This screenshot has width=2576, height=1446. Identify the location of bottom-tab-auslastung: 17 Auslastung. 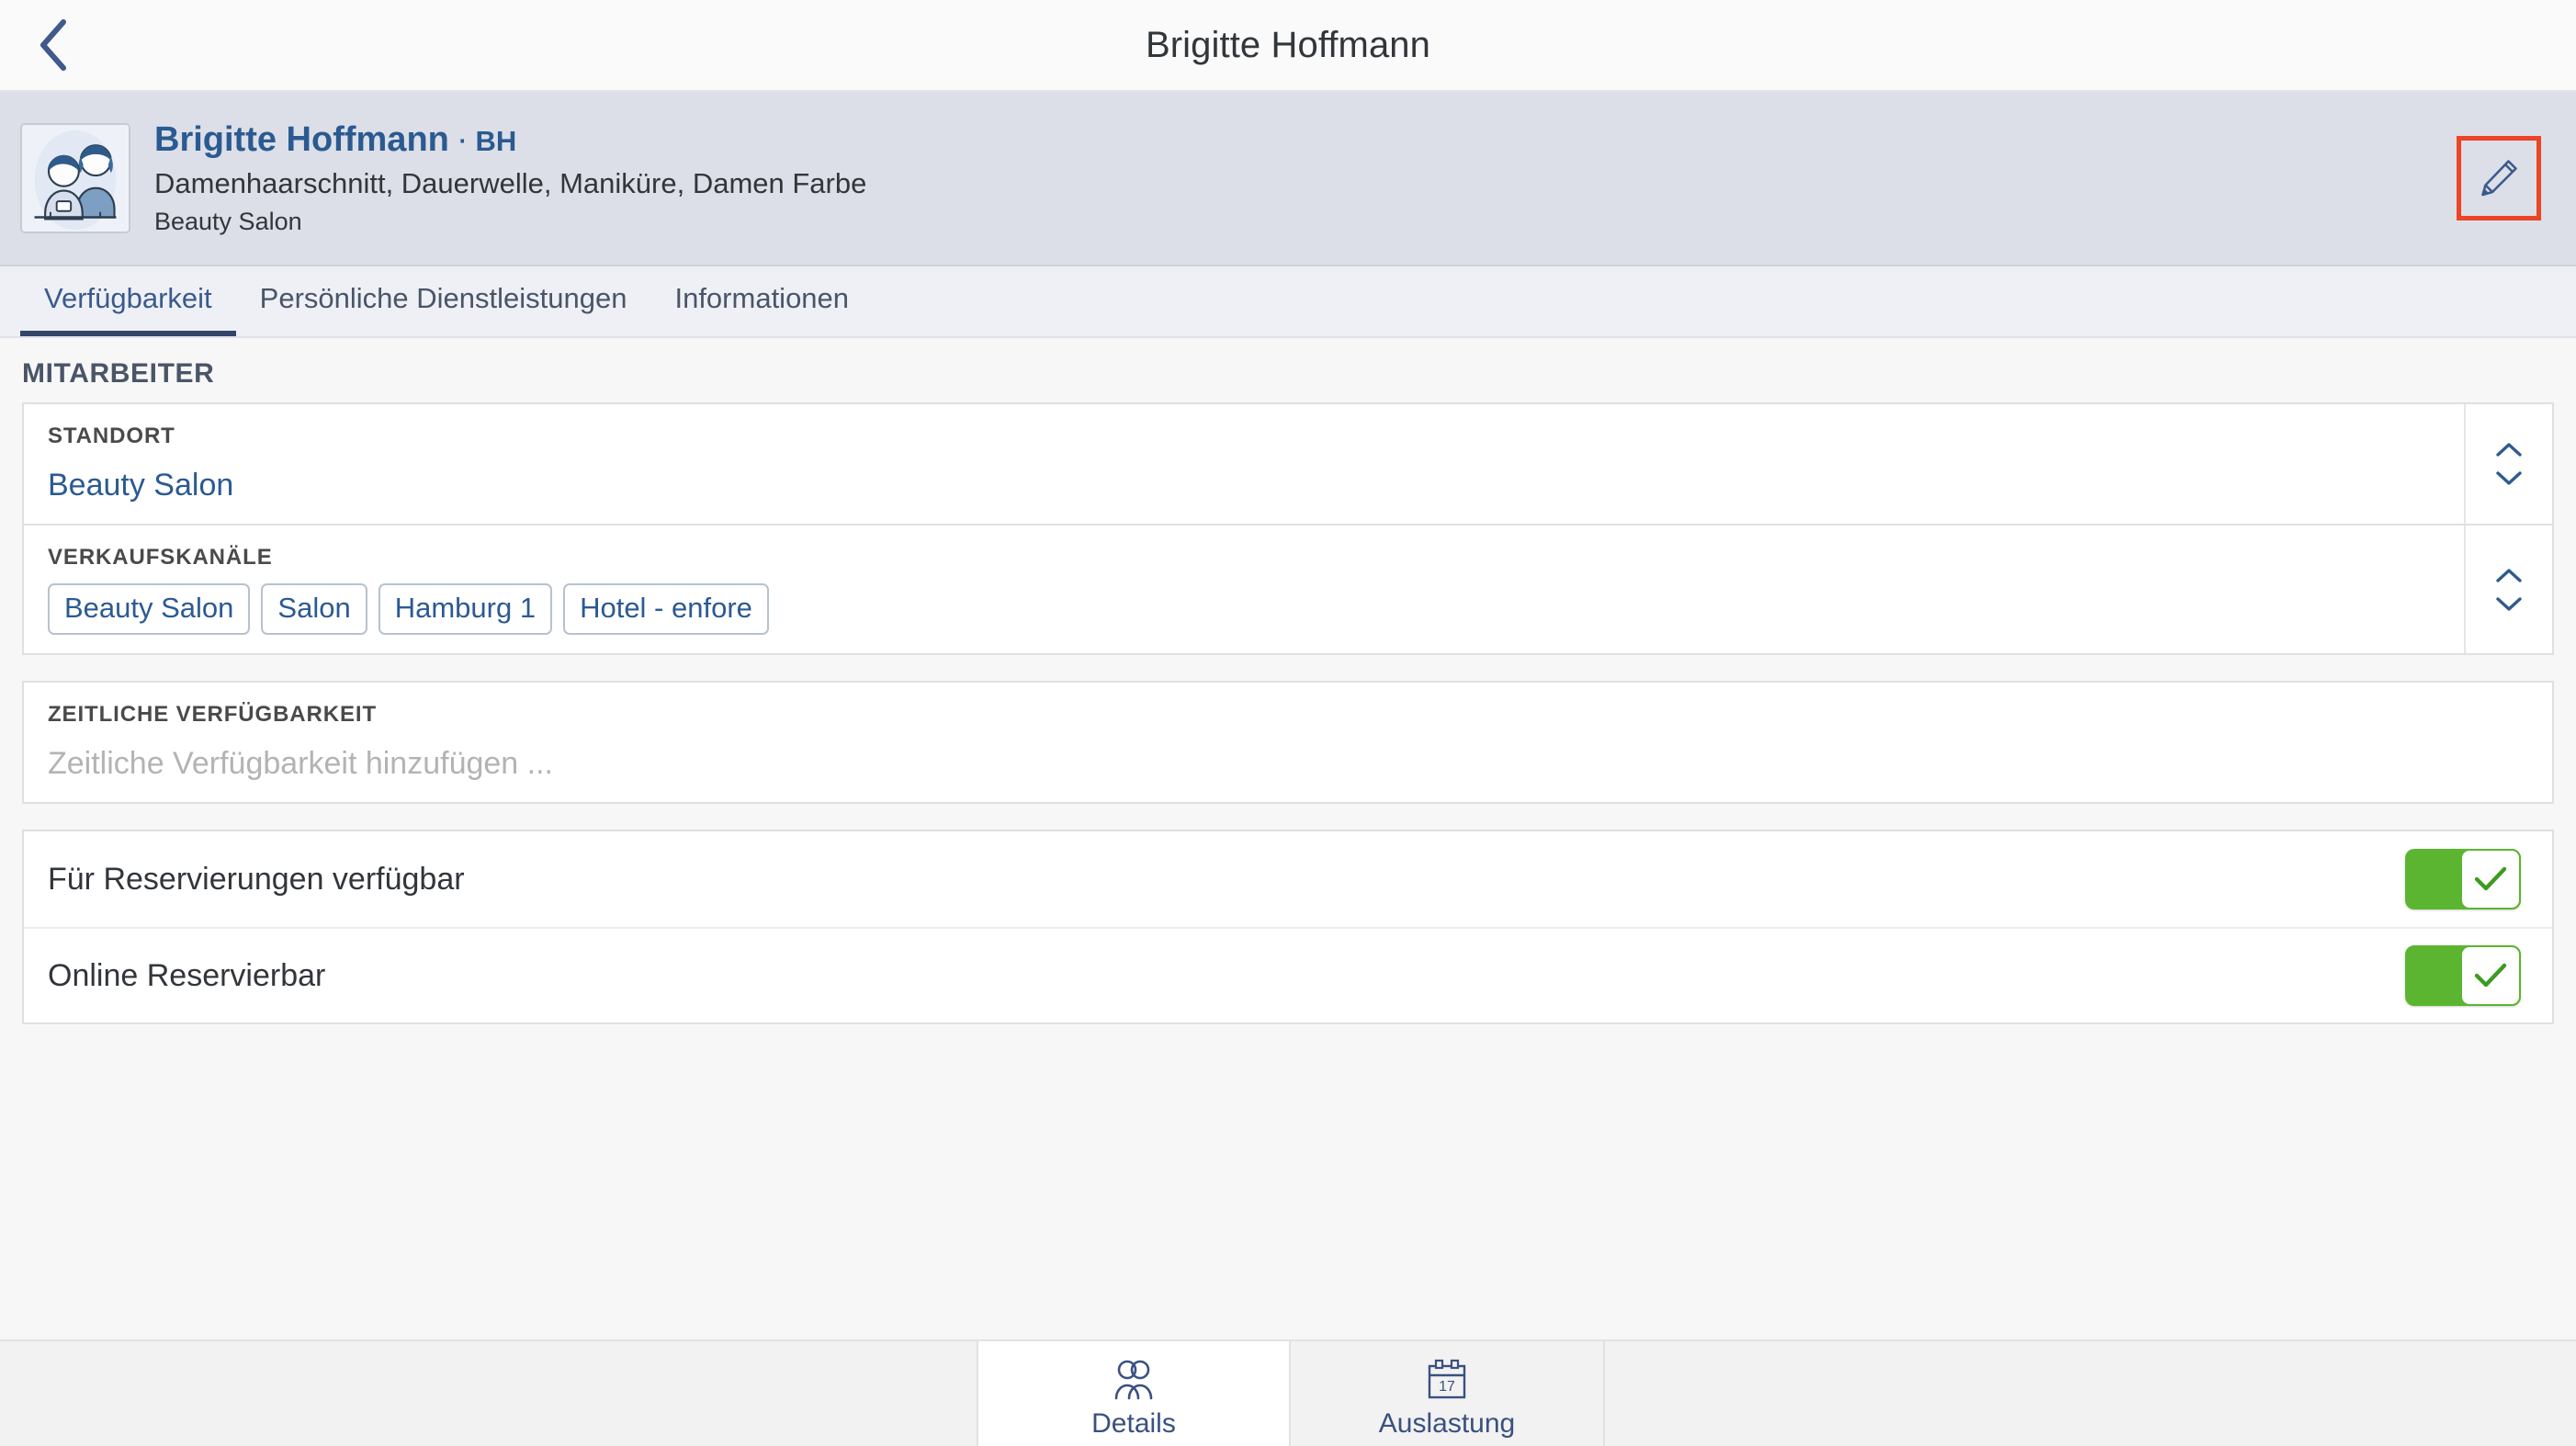
(1448, 1393).